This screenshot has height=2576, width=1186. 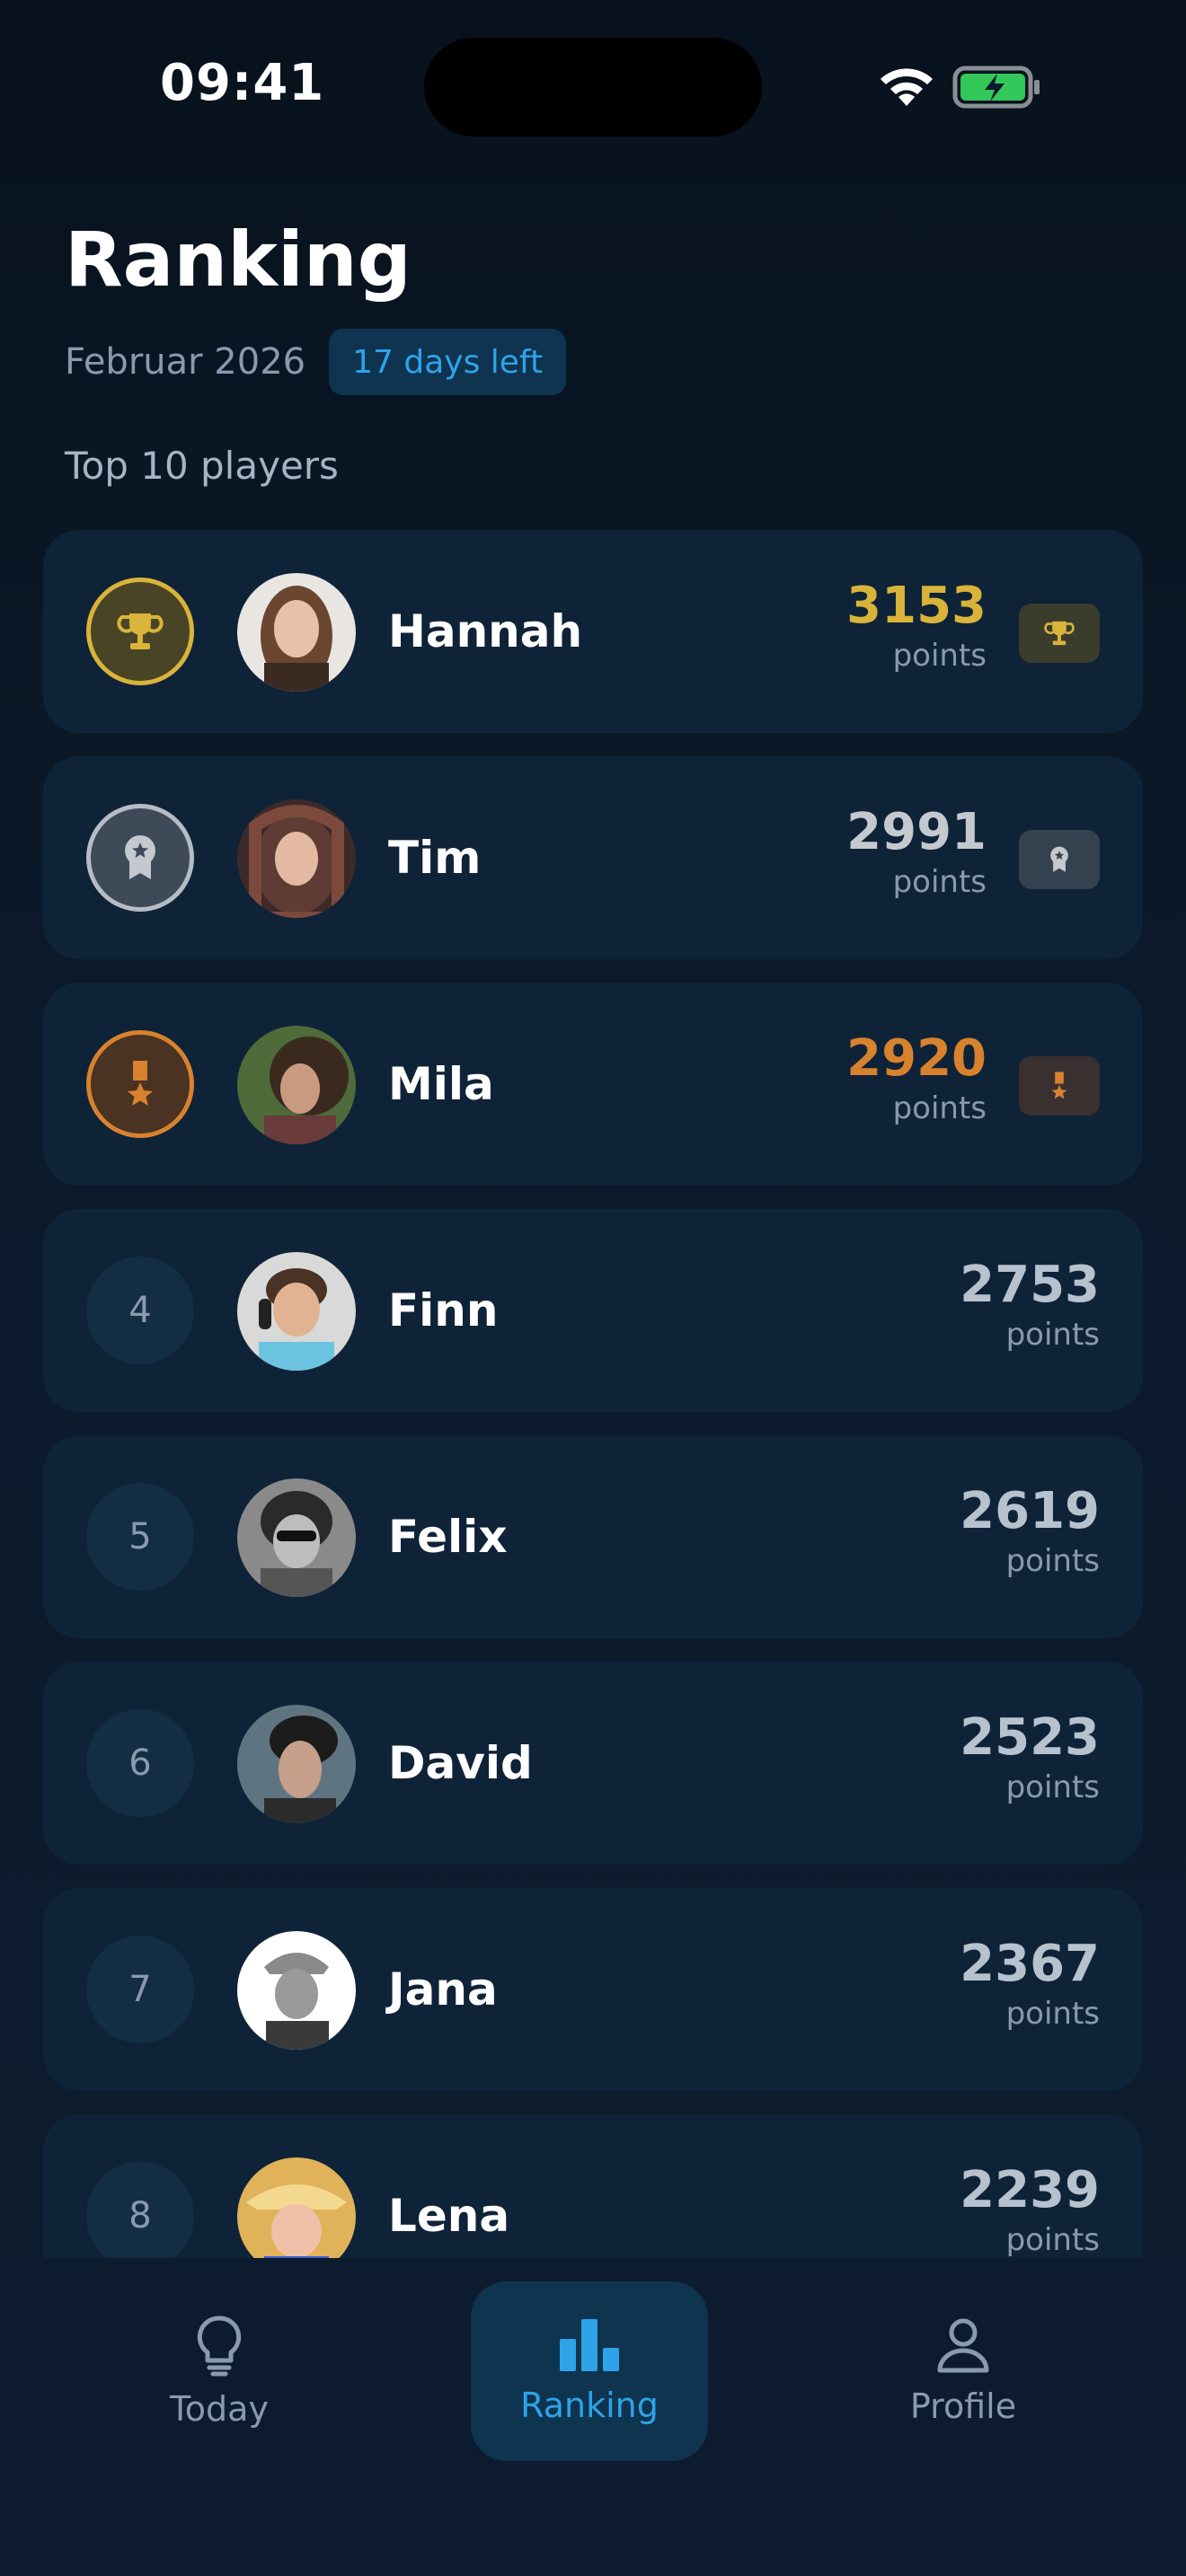 I want to click on player-points: 2991, so click(x=916, y=832).